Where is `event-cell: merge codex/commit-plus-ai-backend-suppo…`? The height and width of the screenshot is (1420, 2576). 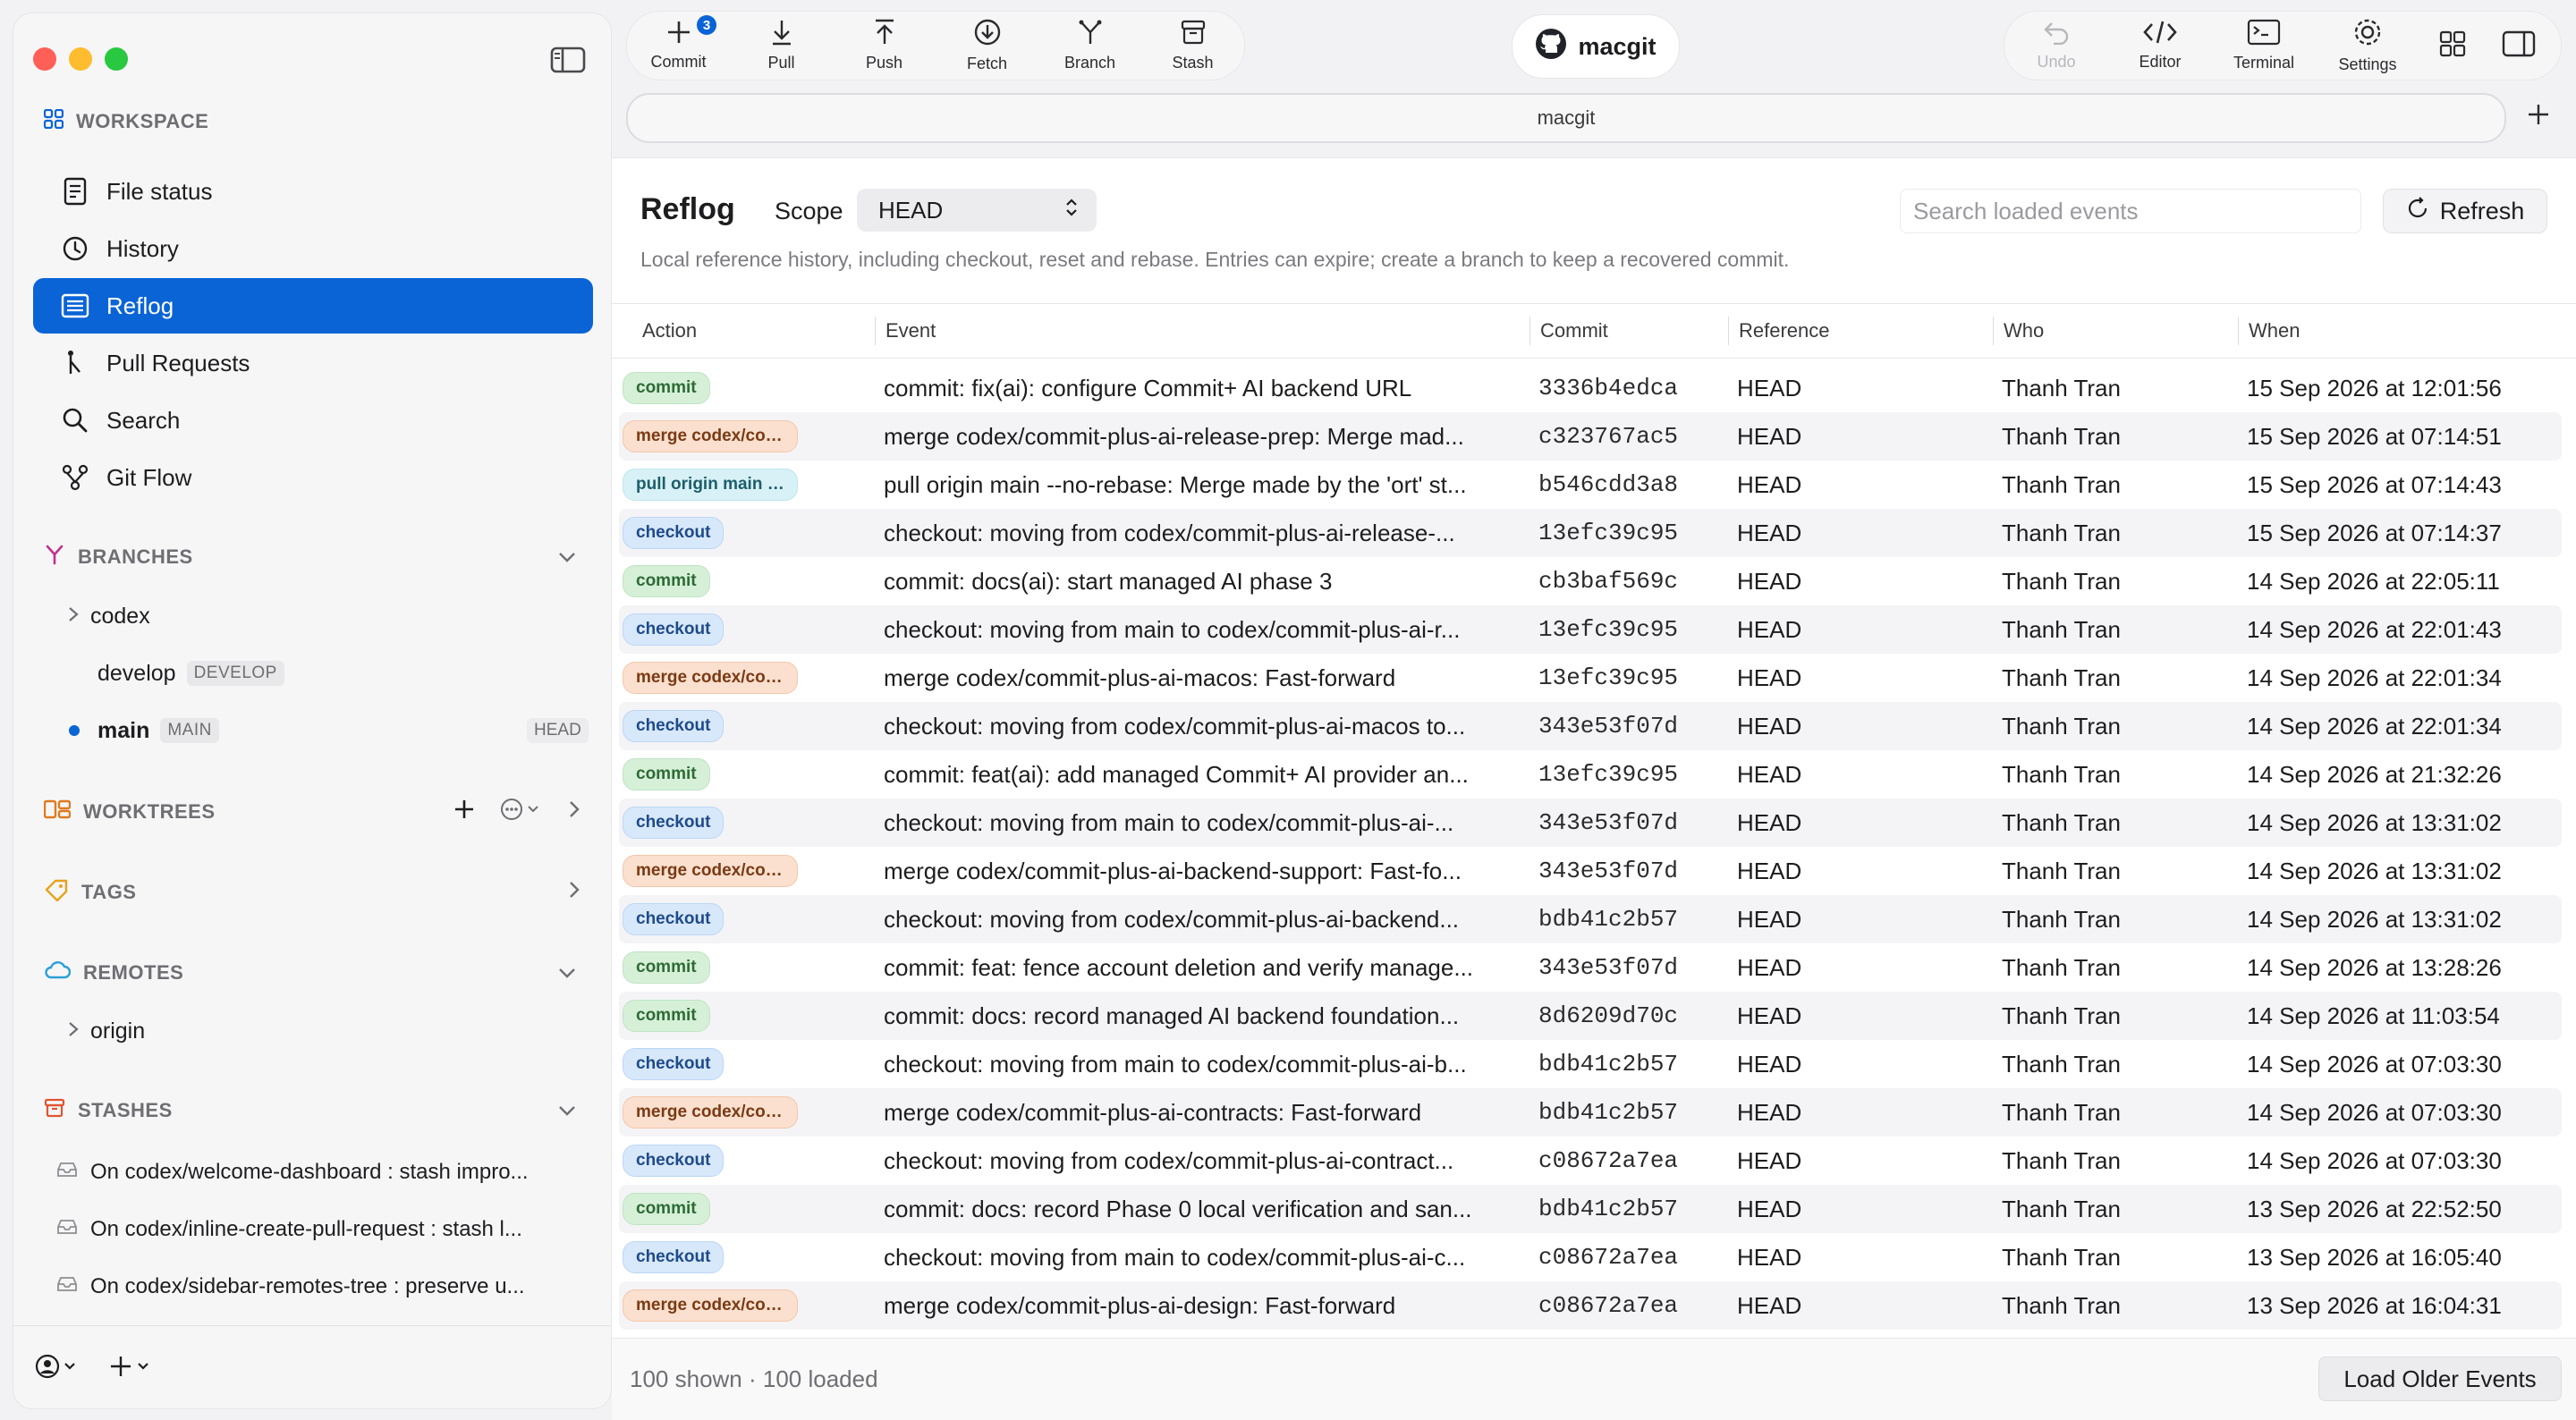 event-cell: merge codex/commit-plus-ai-backend-suppo… is located at coordinates (1173, 871).